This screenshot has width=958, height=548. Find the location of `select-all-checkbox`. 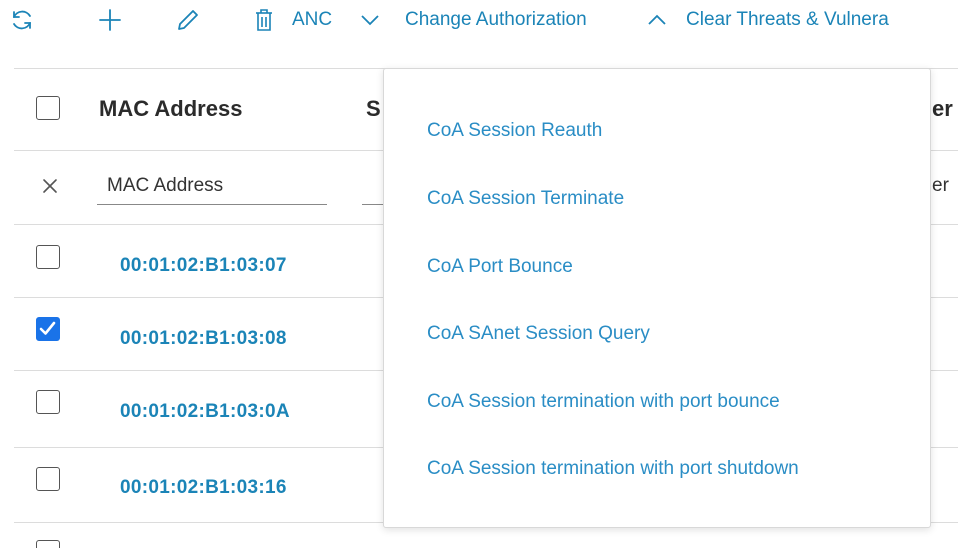

select-all-checkbox is located at coordinates (48, 108).